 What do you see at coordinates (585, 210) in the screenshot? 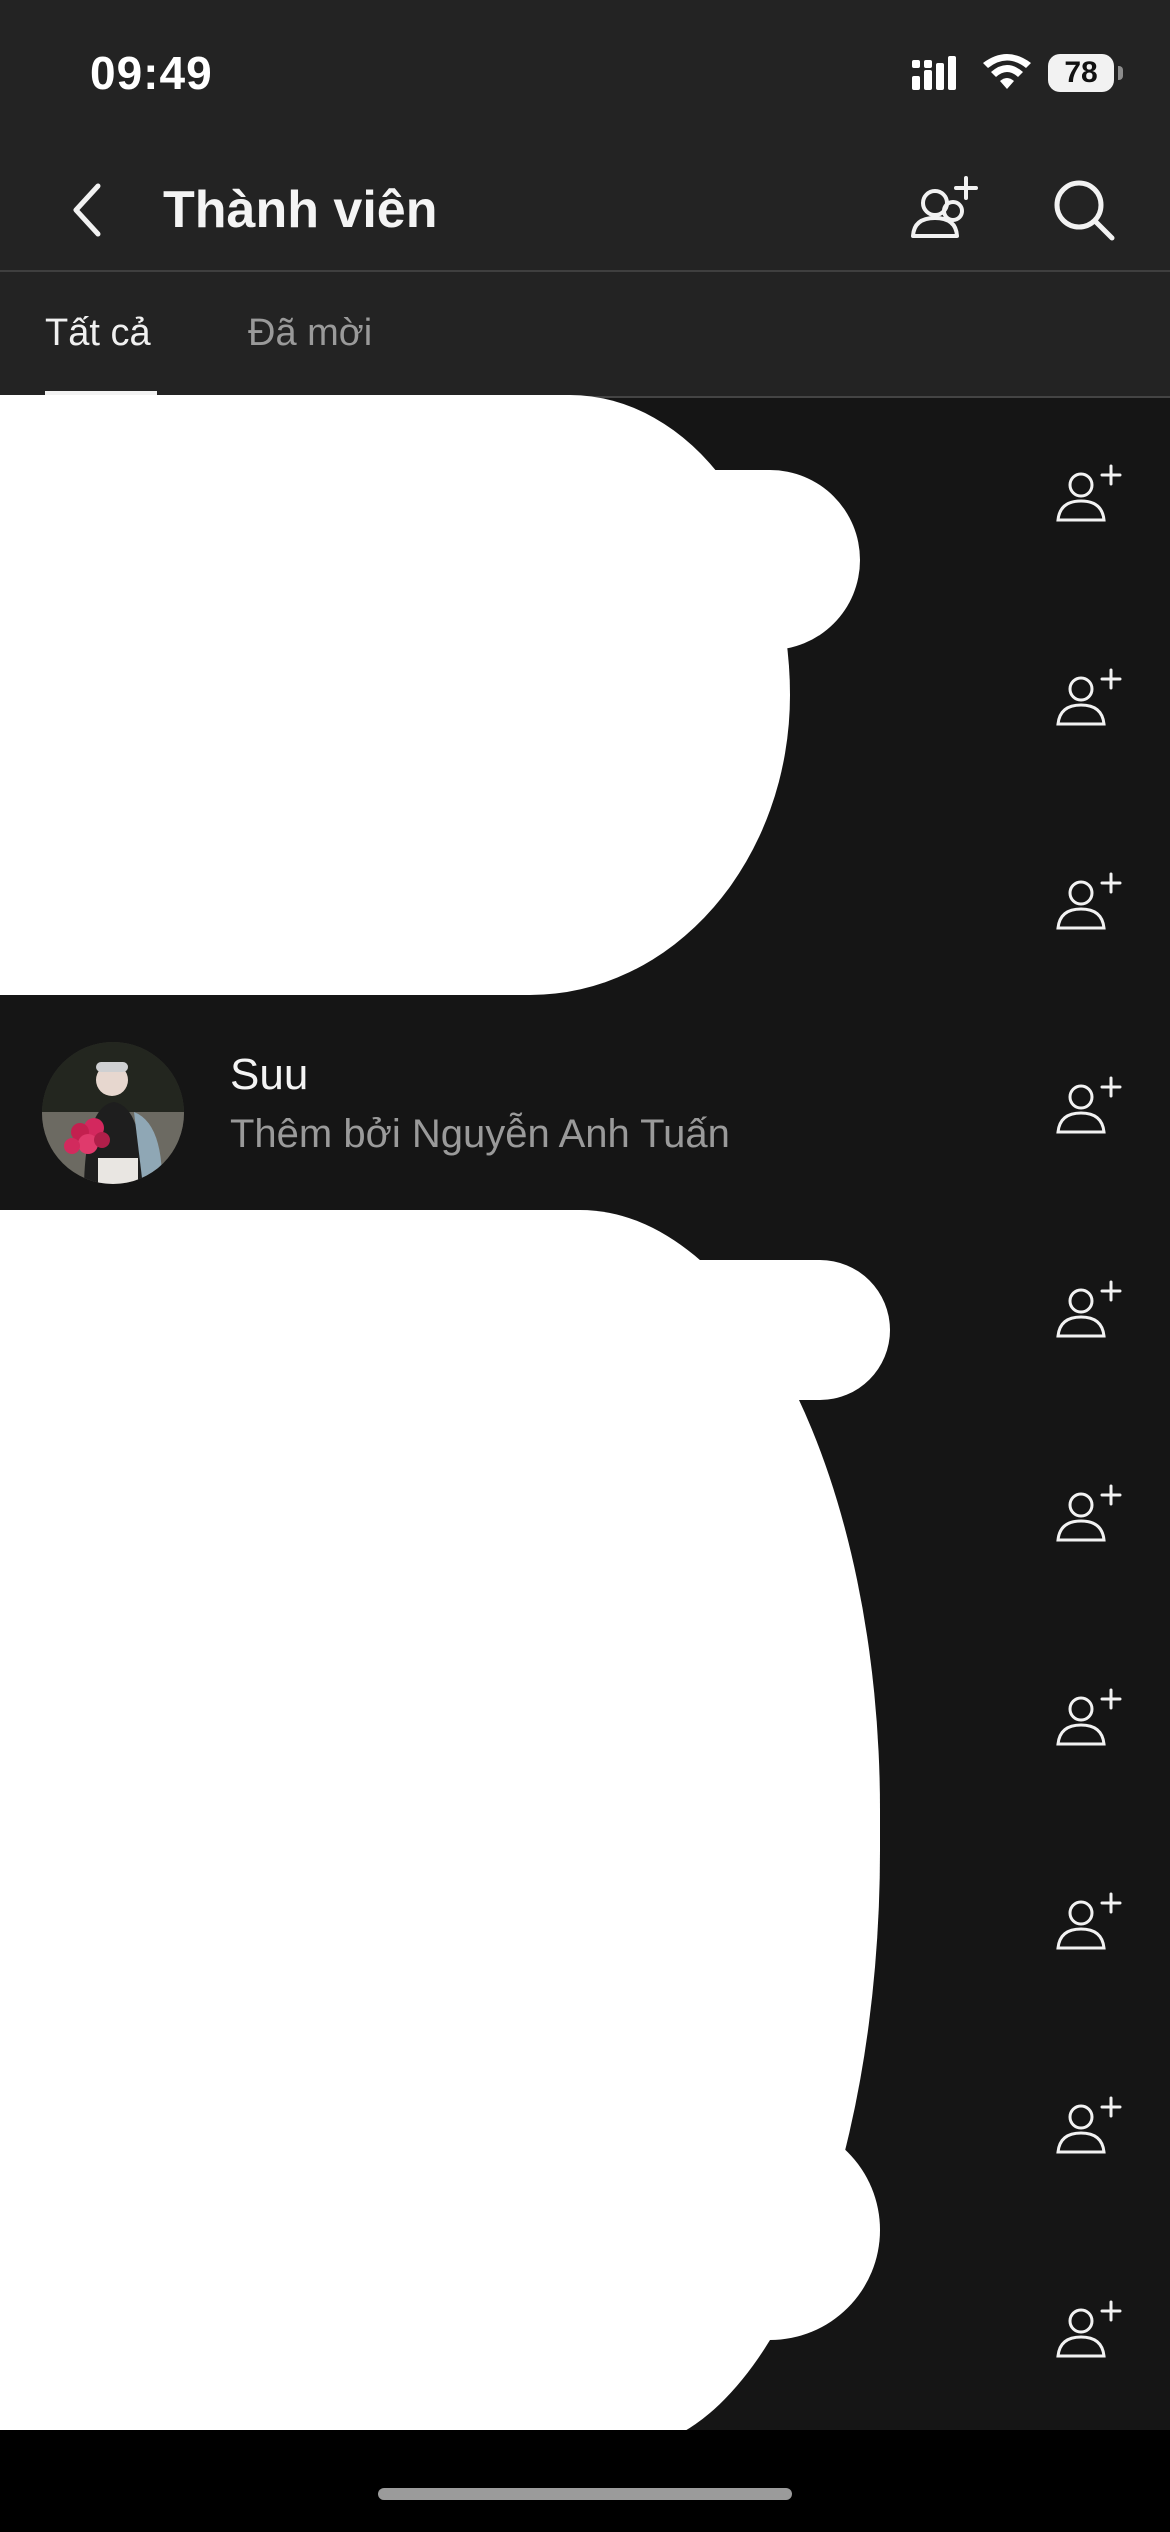
I see `navigation-bar: Thành viên` at bounding box center [585, 210].